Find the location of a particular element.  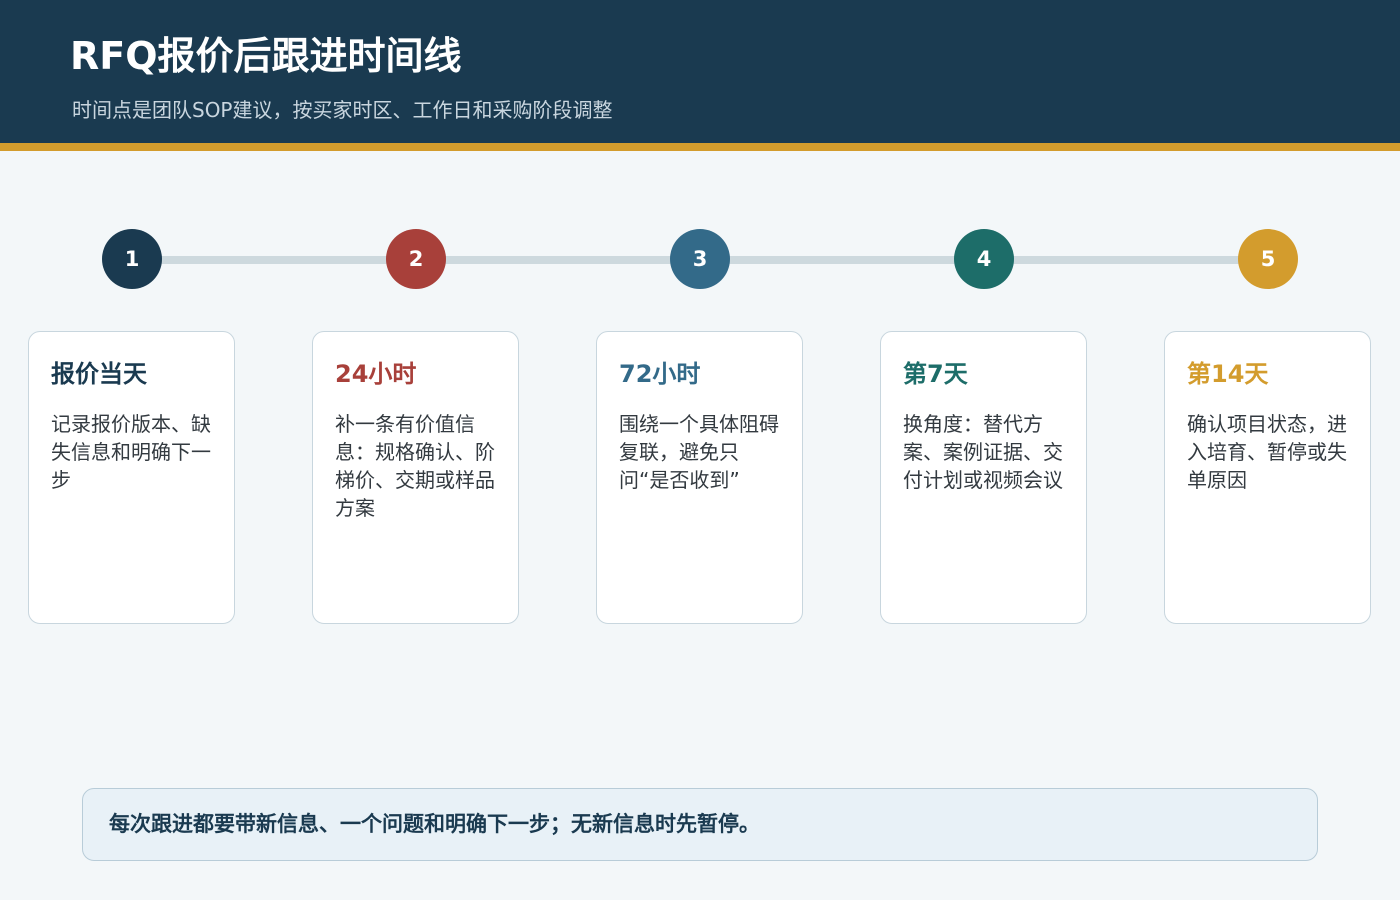

step-2-card: 24小时 补一条有价值信息：规格确认、阶梯价、交期或样品方案 is located at coordinates (415, 477).